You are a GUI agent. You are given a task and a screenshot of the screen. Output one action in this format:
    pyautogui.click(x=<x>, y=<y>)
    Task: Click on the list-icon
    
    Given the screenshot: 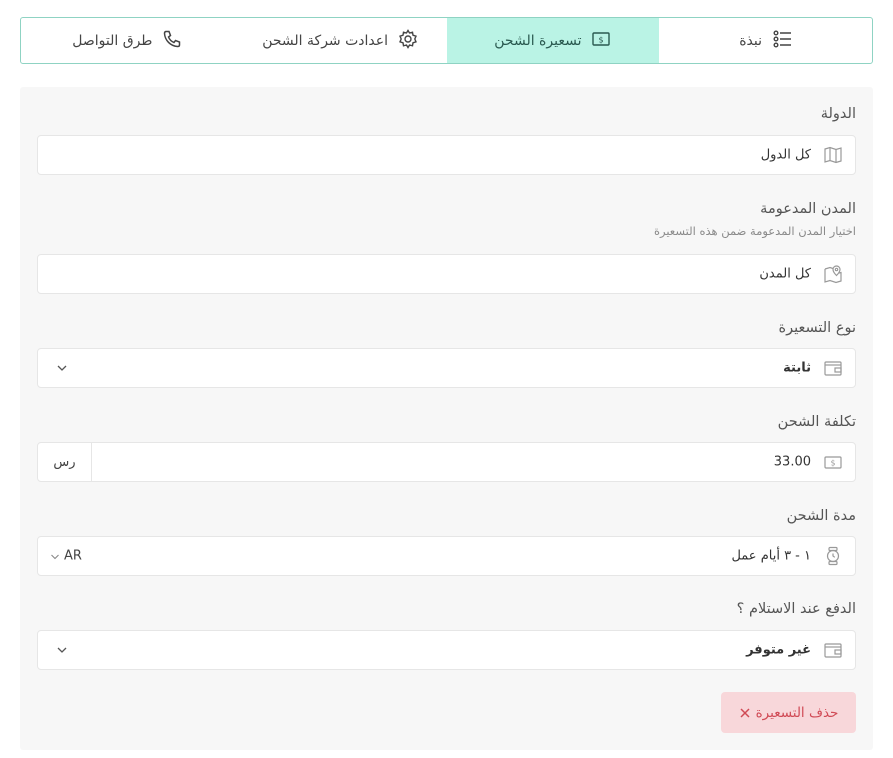 What is the action you would take?
    pyautogui.click(x=782, y=41)
    